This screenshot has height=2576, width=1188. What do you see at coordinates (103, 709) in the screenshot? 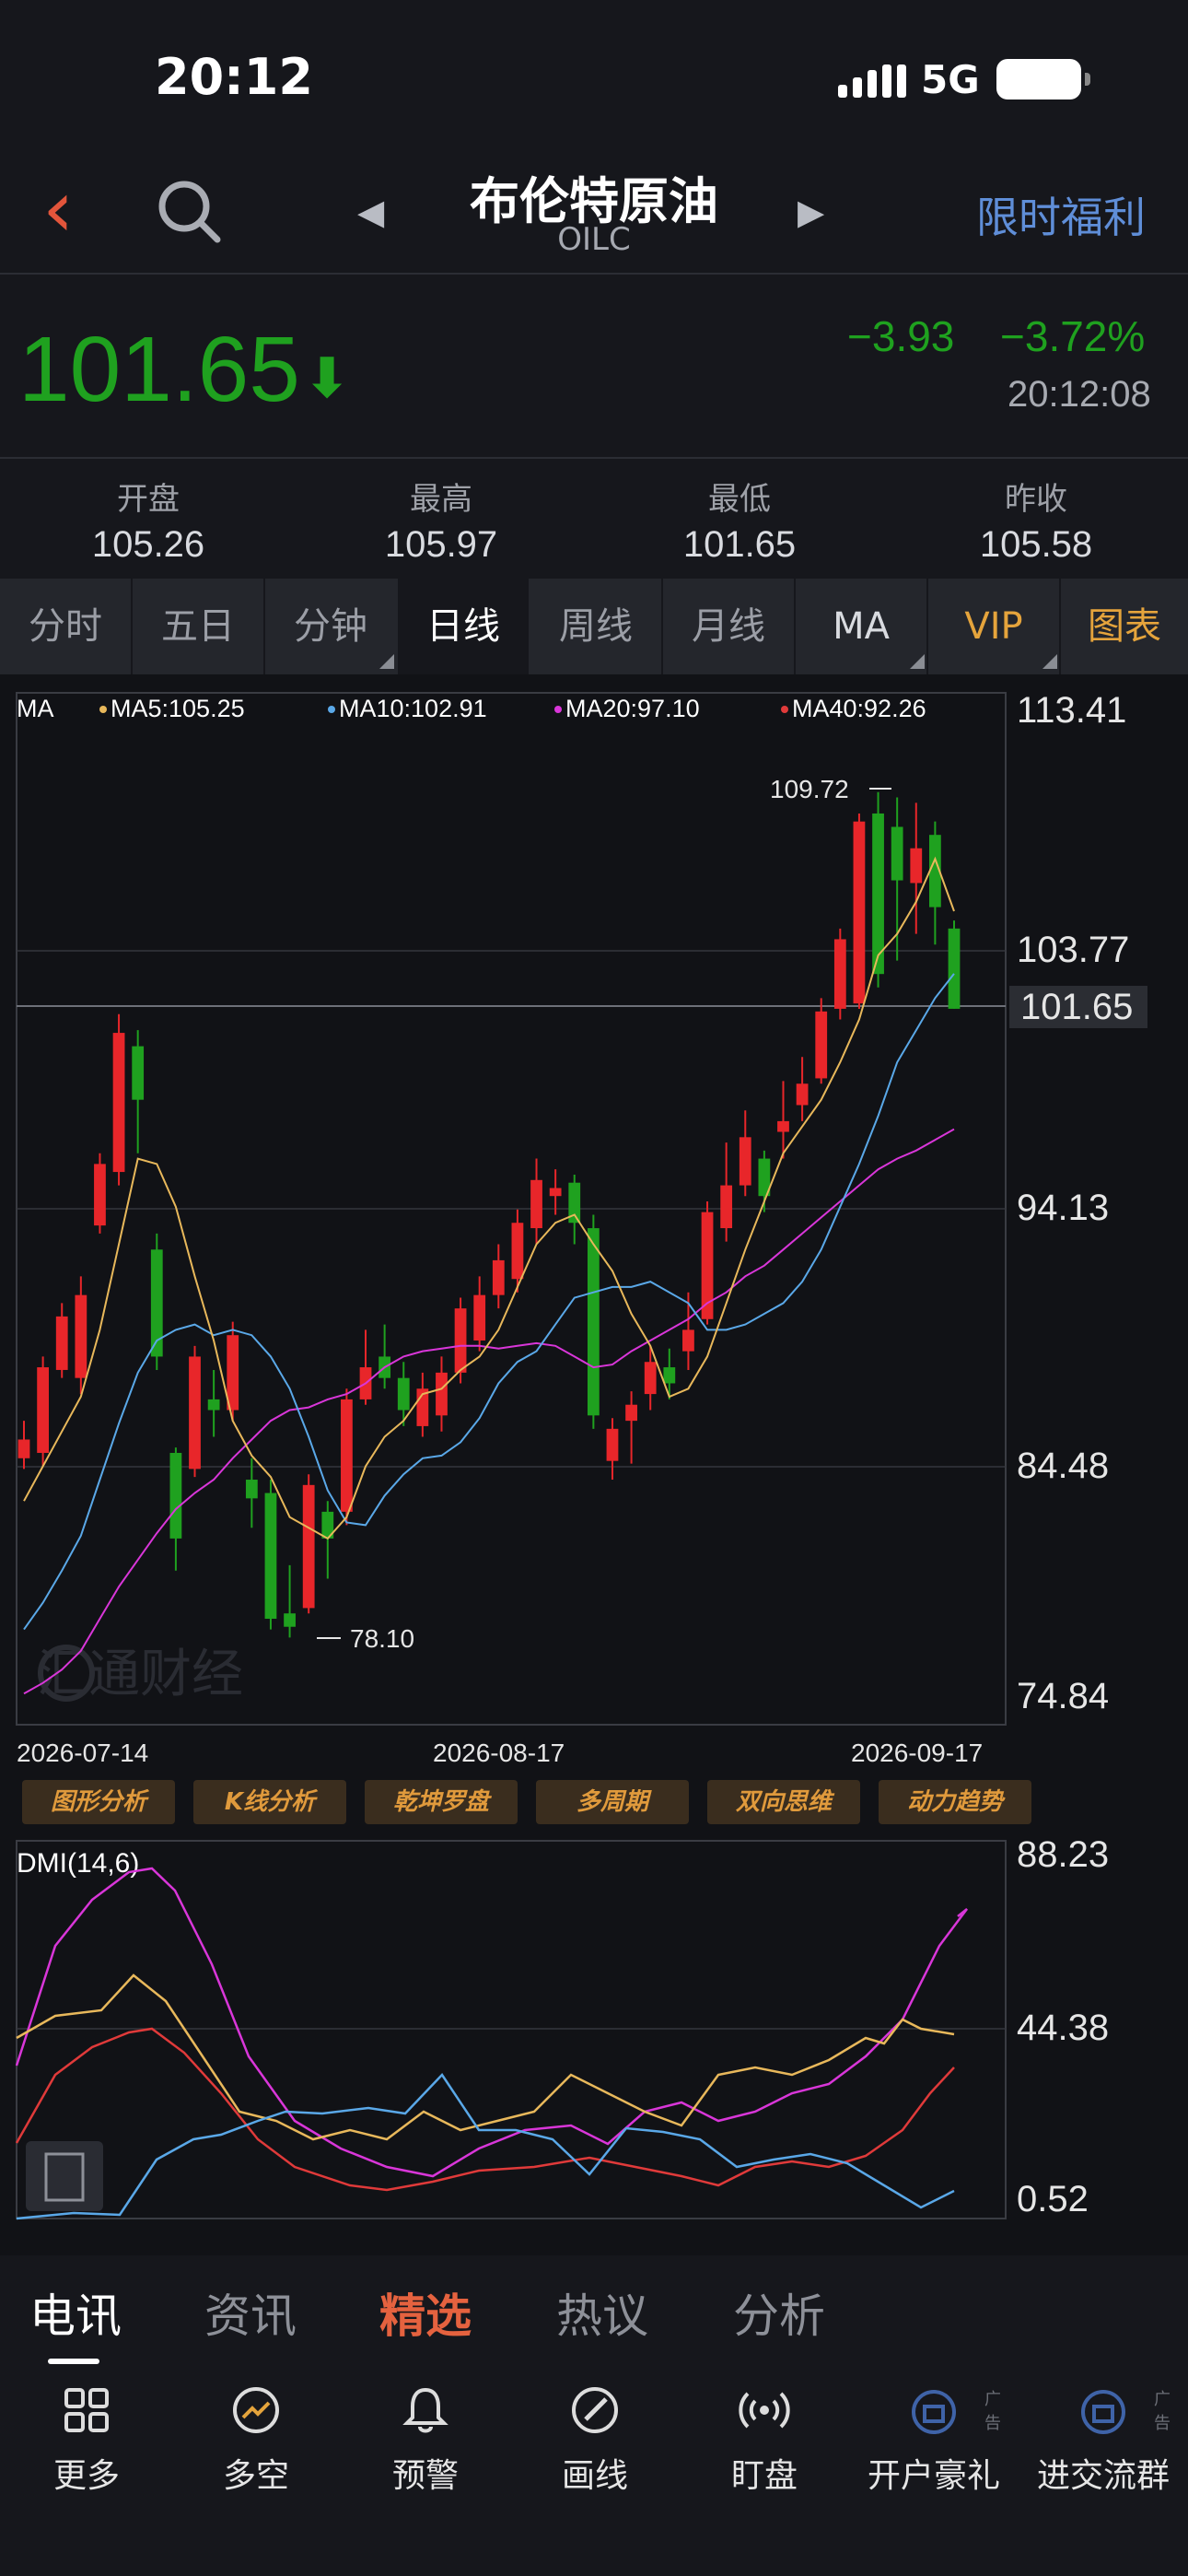
I see `ma5-dot-icon` at bounding box center [103, 709].